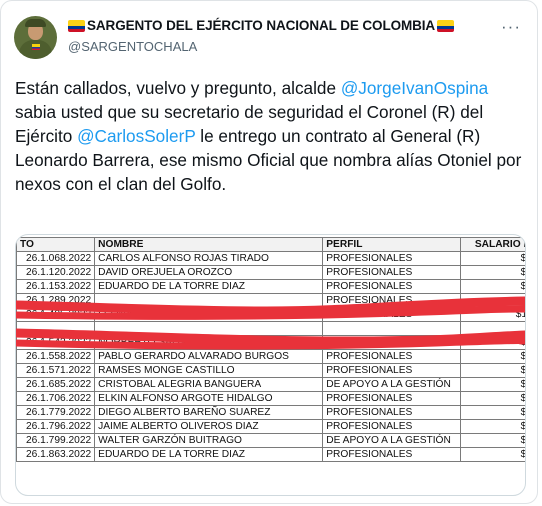  What do you see at coordinates (136, 136) in the screenshot?
I see `mention-link: @CarlosSolerP` at bounding box center [136, 136].